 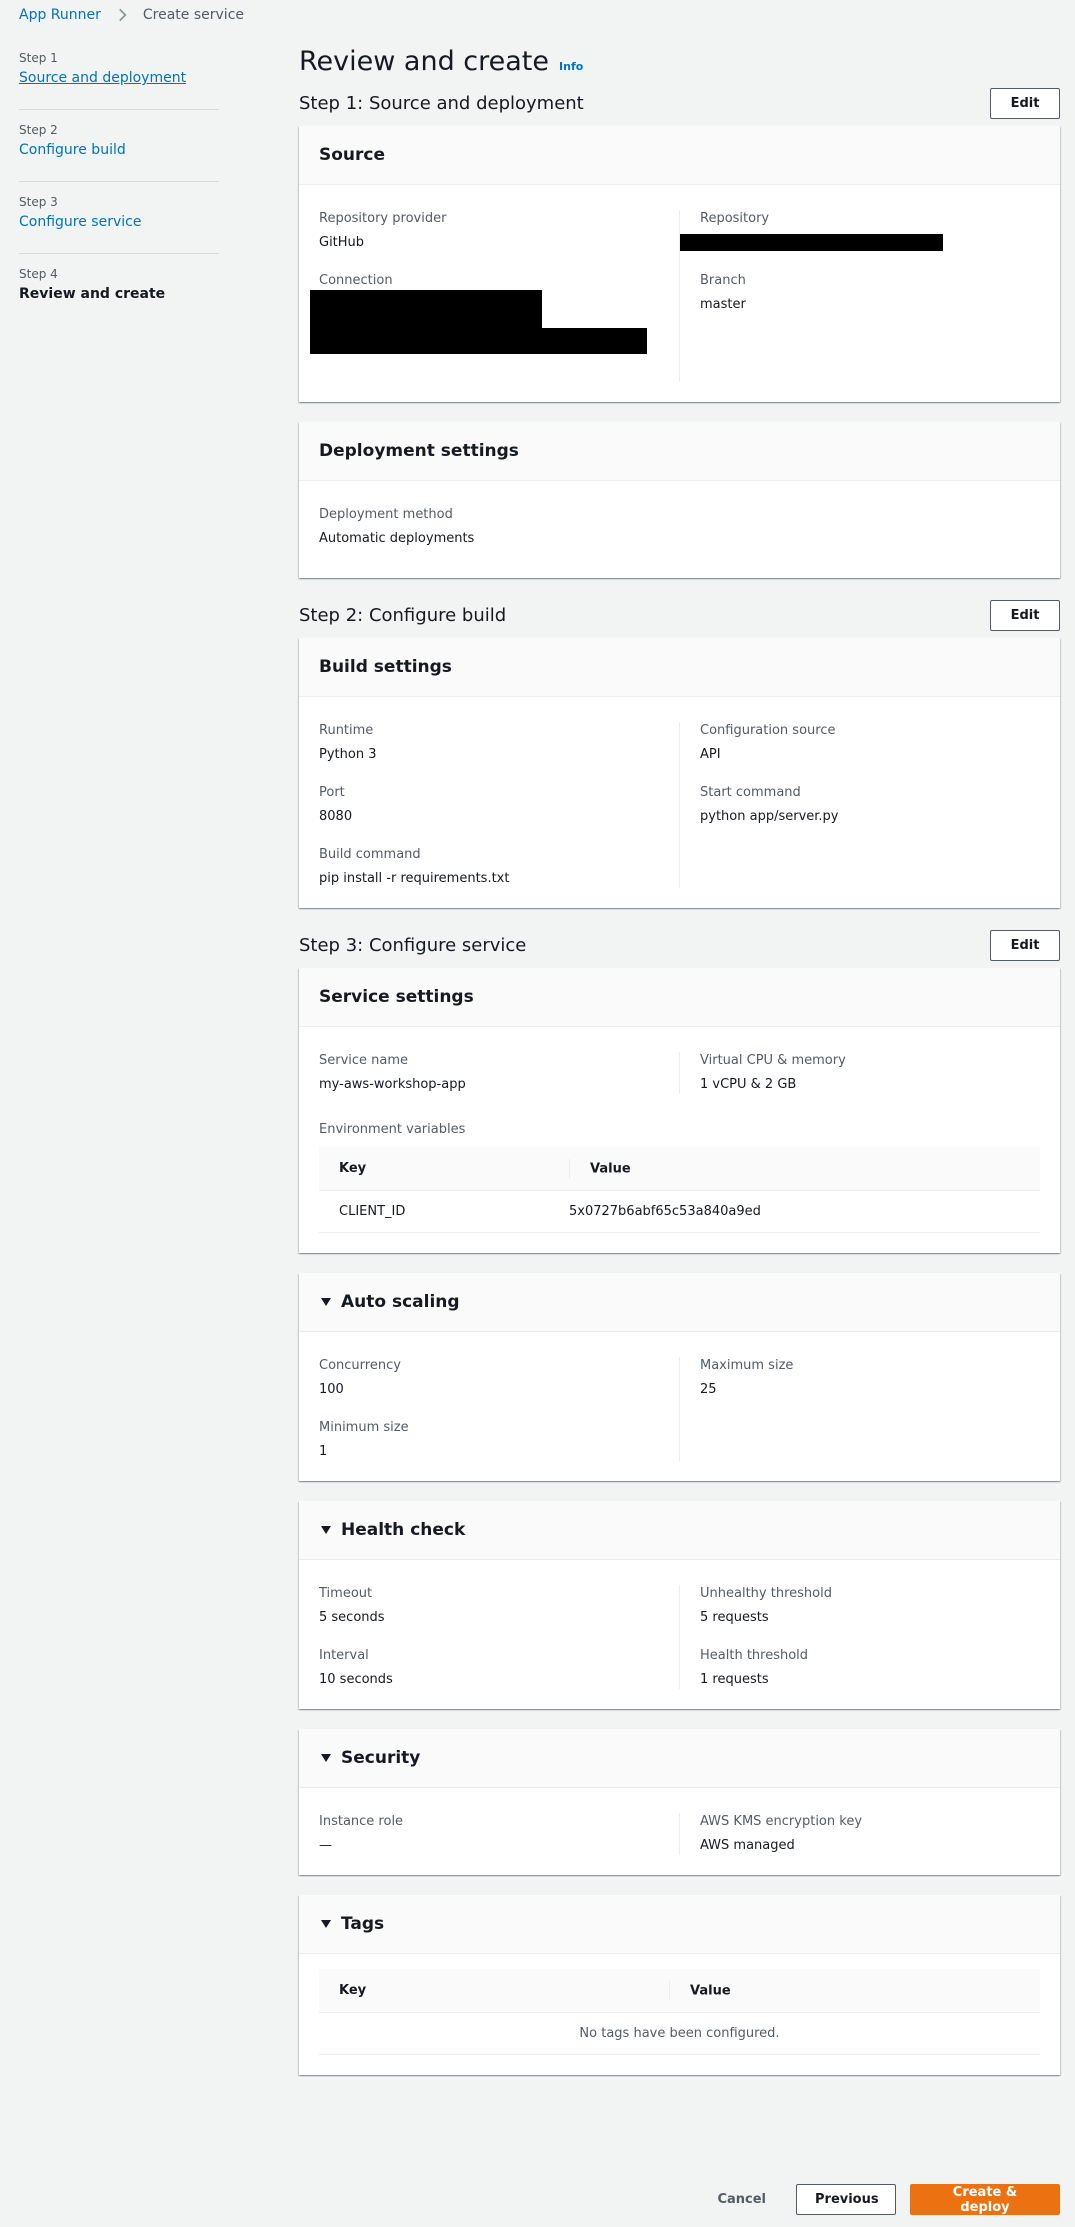 What do you see at coordinates (370, 854) in the screenshot?
I see `build-command-label: Build command` at bounding box center [370, 854].